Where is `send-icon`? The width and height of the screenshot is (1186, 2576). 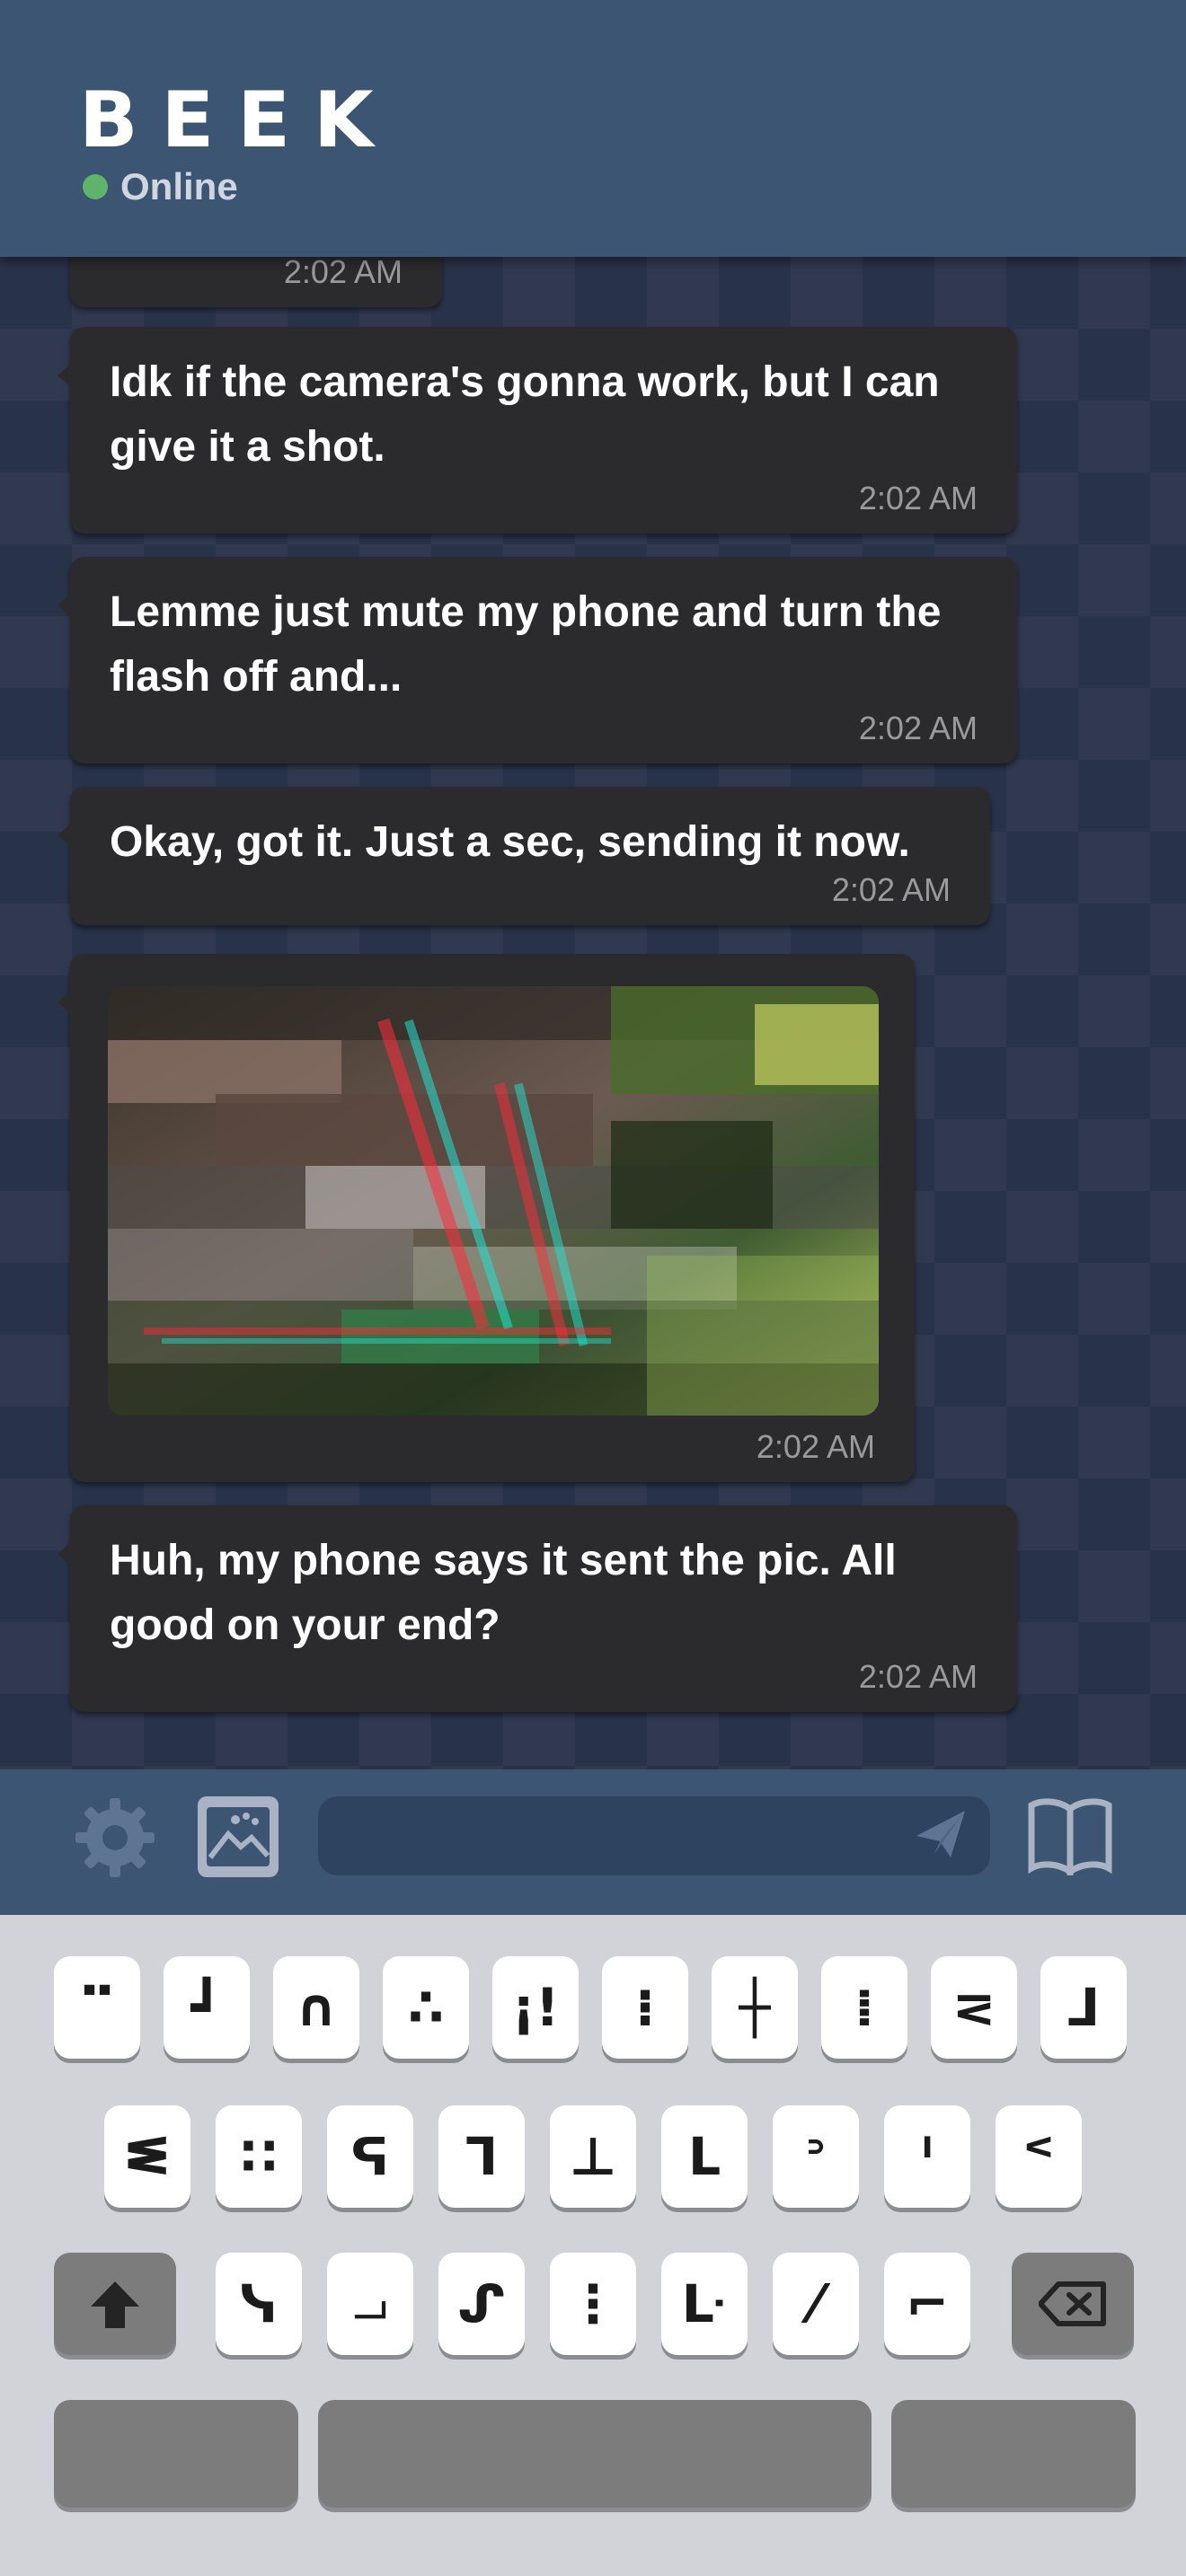 send-icon is located at coordinates (941, 1833).